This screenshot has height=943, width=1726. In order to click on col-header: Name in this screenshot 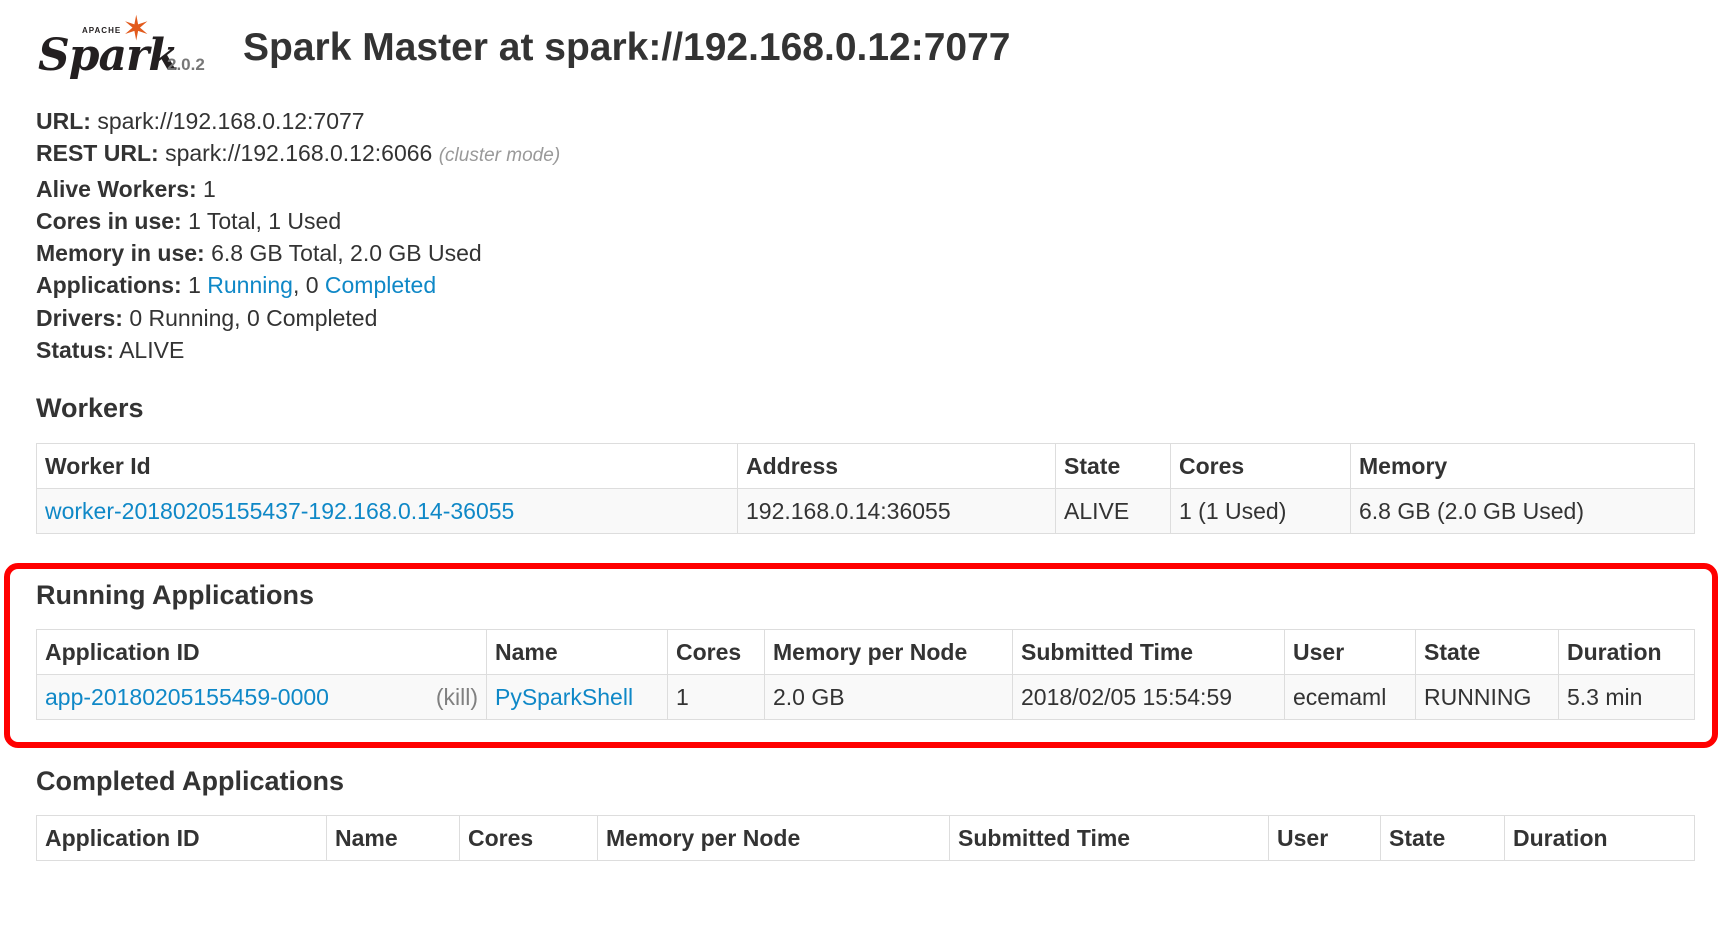, I will do `click(393, 838)`.